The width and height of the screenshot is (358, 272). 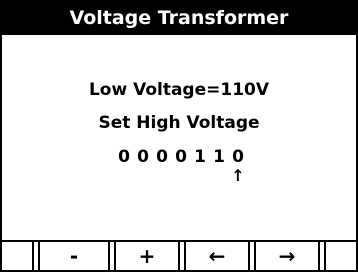 What do you see at coordinates (238, 175) in the screenshot?
I see `cursor-arrow-icon: ↑` at bounding box center [238, 175].